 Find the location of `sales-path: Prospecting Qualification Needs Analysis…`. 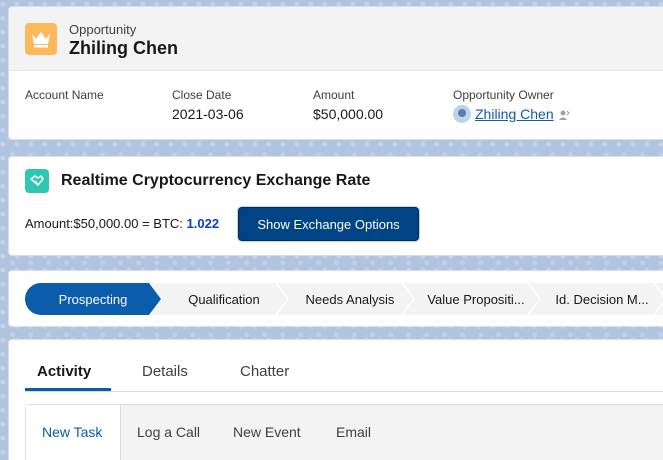

sales-path: Prospecting Qualification Needs Analysis… is located at coordinates (344, 299).